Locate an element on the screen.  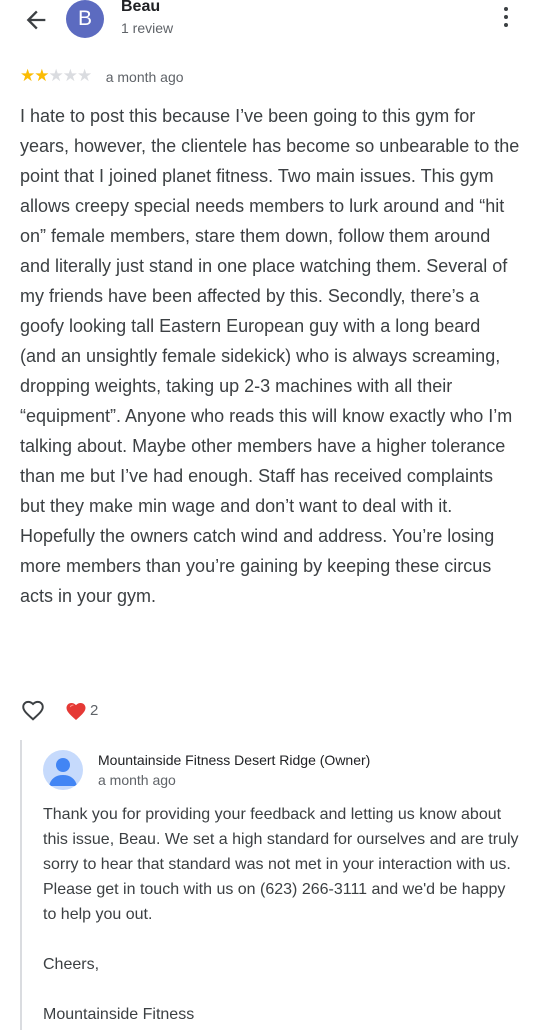
reaction-count: 2 is located at coordinates (94, 710).